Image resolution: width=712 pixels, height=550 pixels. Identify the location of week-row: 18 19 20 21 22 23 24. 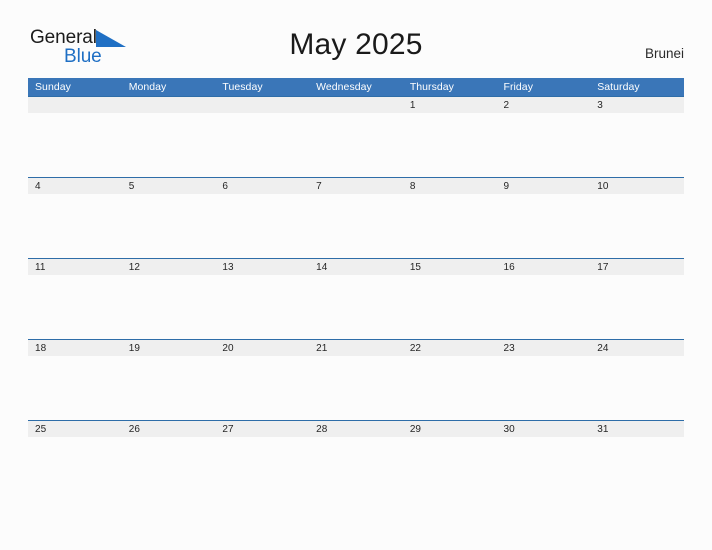
(356, 379).